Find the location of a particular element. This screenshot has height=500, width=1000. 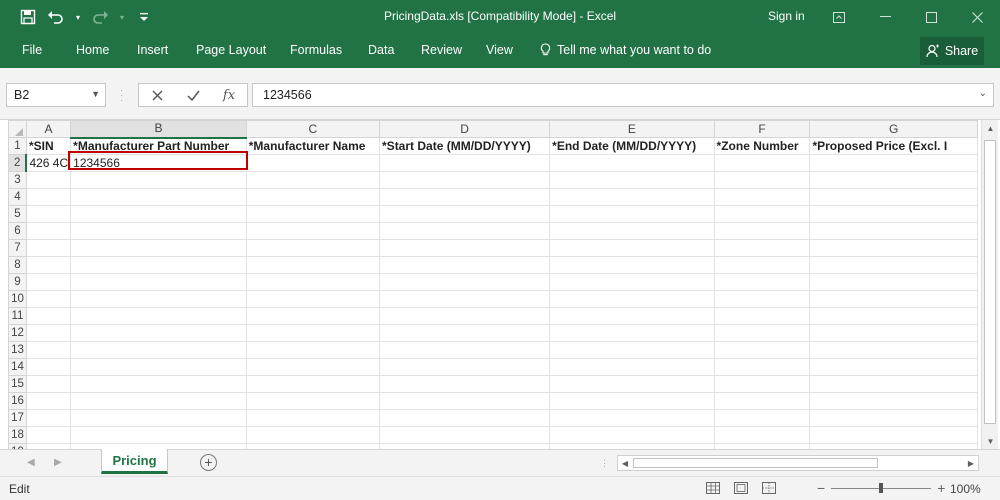

row-header: 11 is located at coordinates (17, 316).